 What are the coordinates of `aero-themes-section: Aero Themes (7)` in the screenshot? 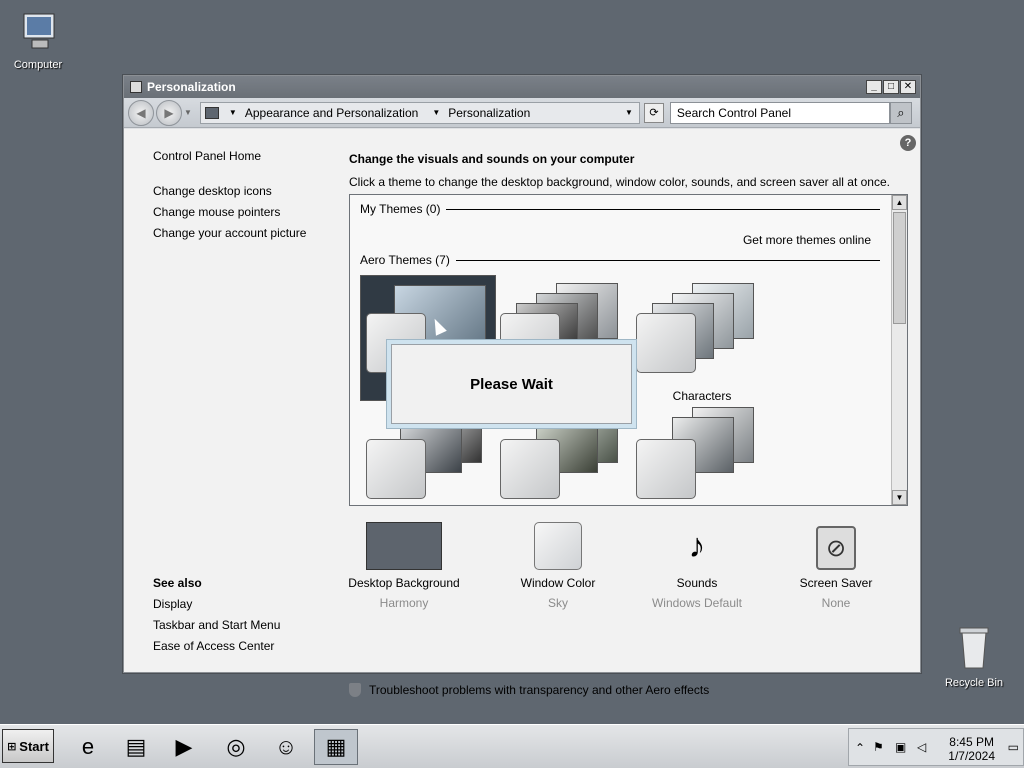 It's located at (620, 260).